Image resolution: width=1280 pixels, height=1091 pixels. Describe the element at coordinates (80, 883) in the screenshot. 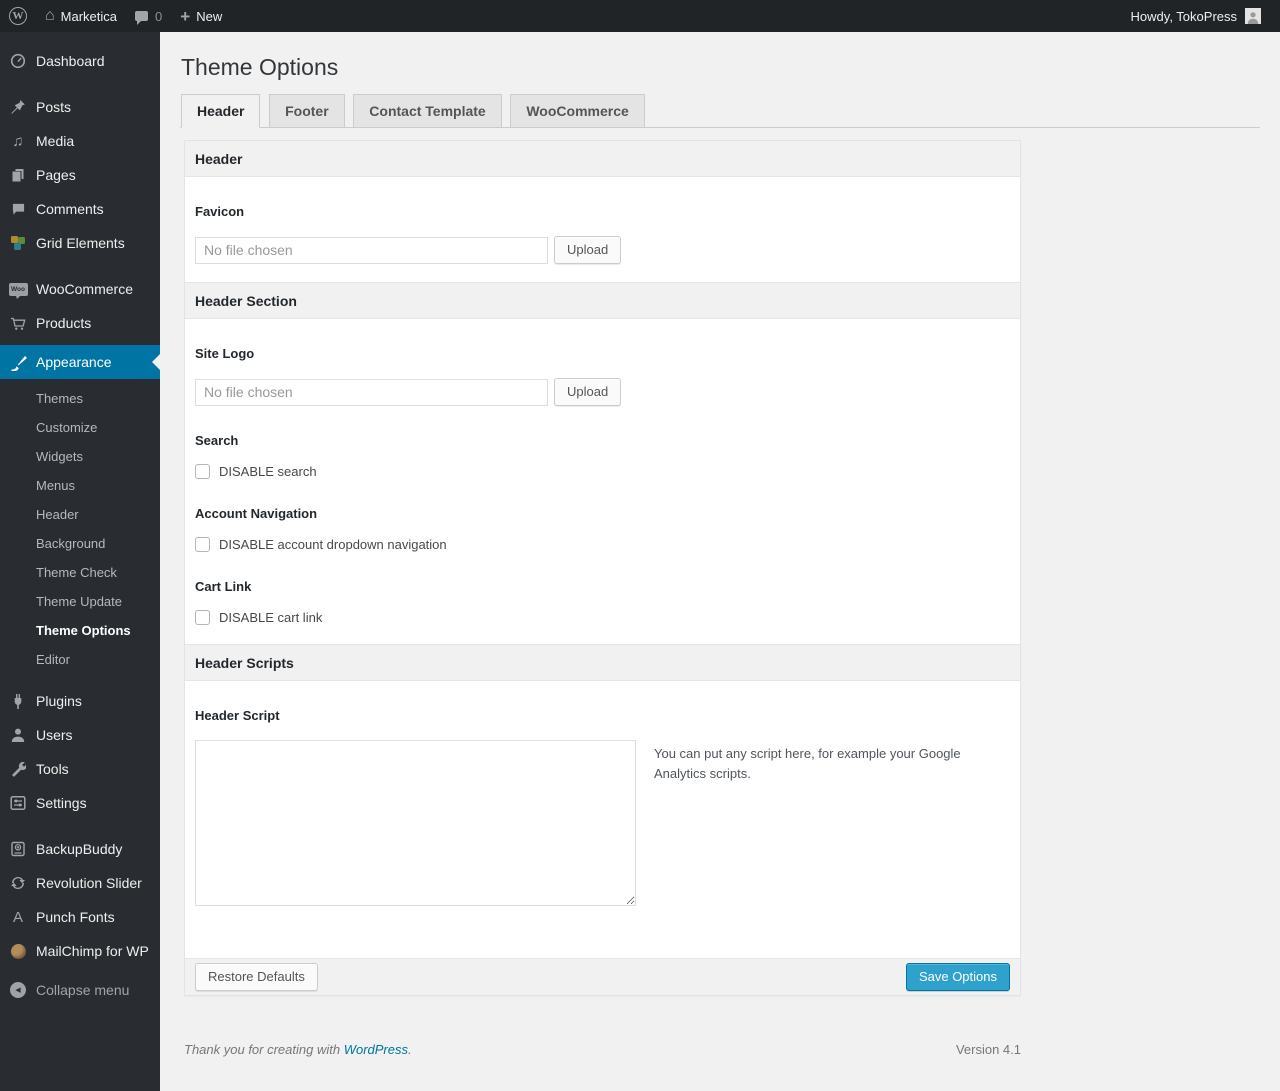

I see `sidebar-item-revolution-slider: Revolution Slider` at that location.